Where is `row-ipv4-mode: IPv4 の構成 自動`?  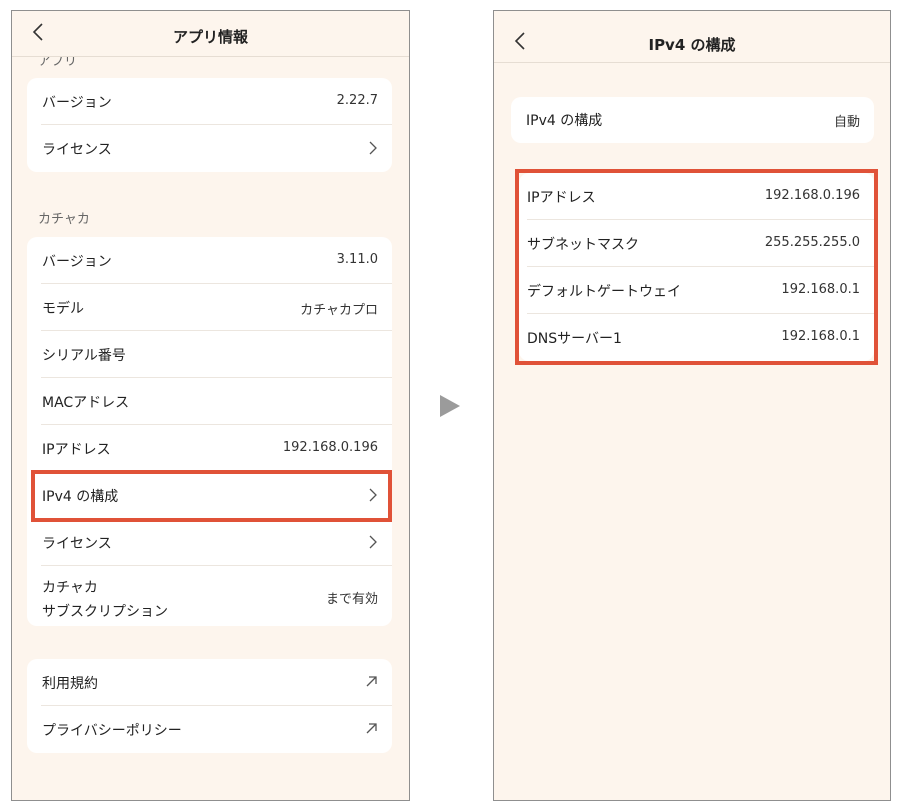 row-ipv4-mode: IPv4 の構成 自動 is located at coordinates (692, 120).